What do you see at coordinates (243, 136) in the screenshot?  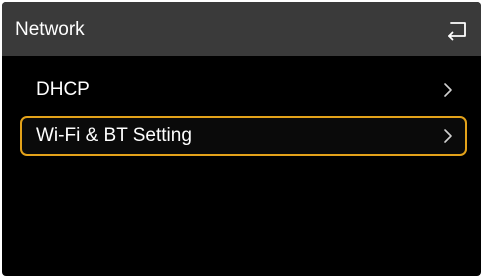 I see `menu-item-wifi-bt-setting: Wi-Fi & BT Setting` at bounding box center [243, 136].